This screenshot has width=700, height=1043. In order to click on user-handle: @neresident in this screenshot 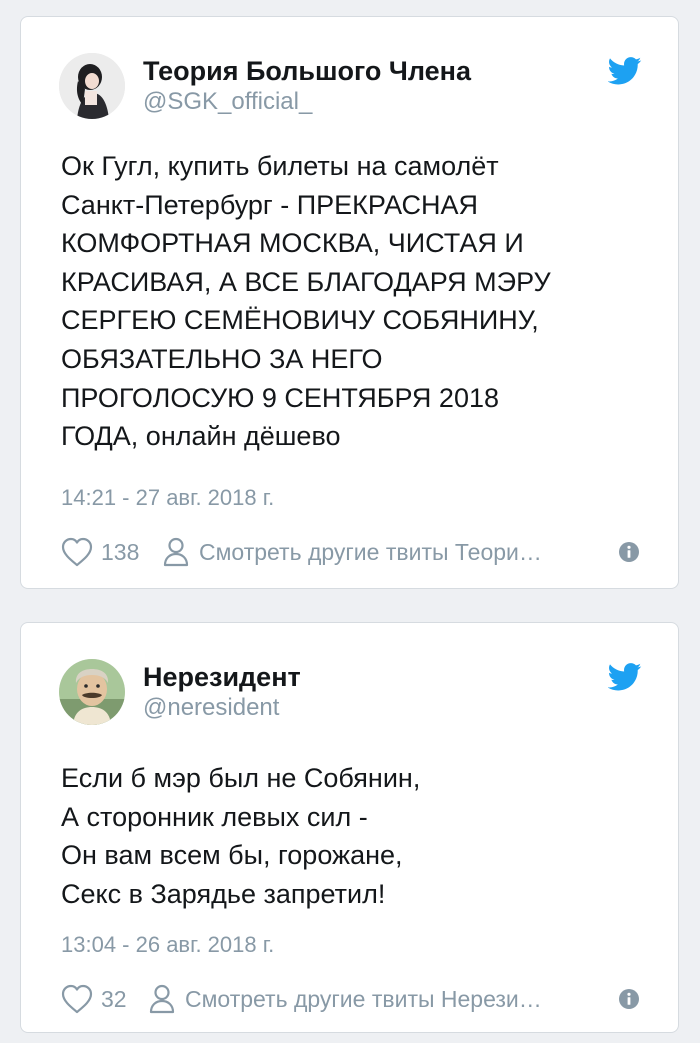, I will do `click(222, 708)`.